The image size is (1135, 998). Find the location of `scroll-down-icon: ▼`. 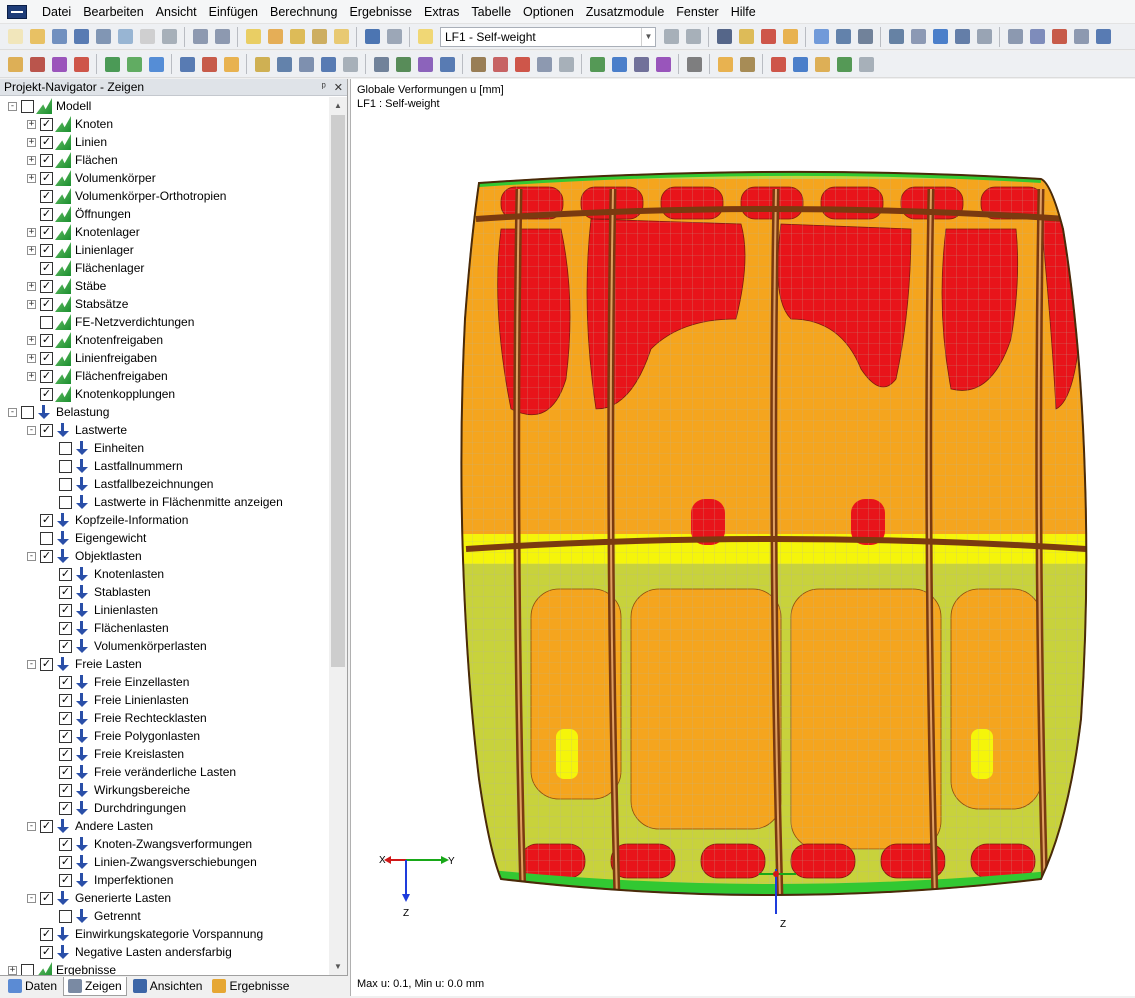

scroll-down-icon: ▼ is located at coordinates (338, 966).